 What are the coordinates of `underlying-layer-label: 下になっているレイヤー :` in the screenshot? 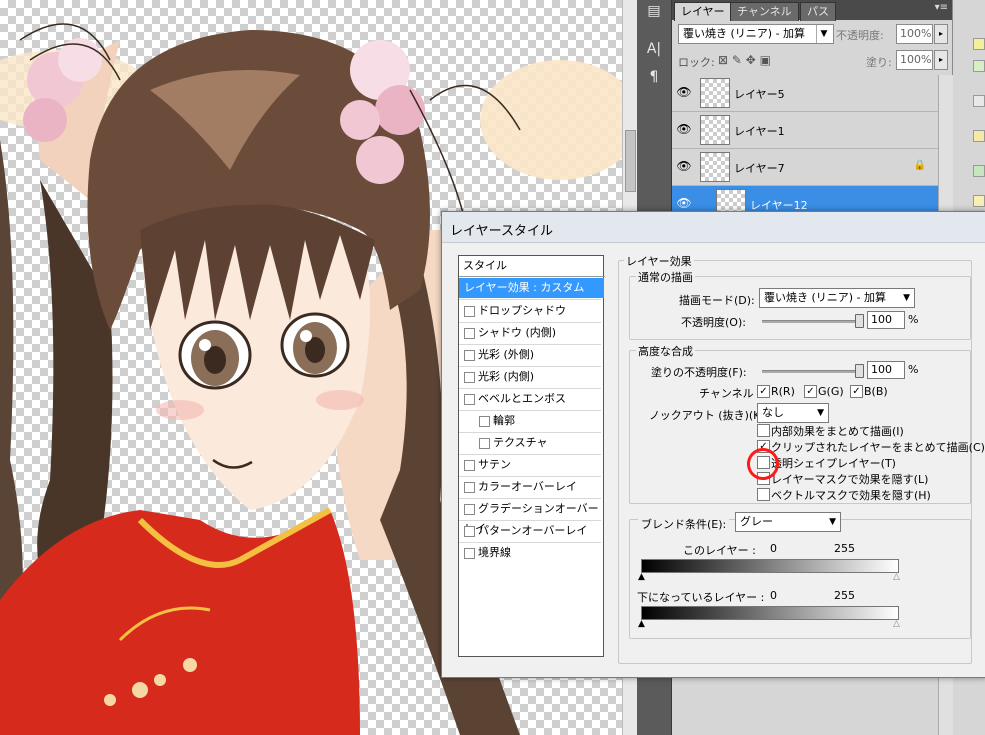 It's located at (701, 597).